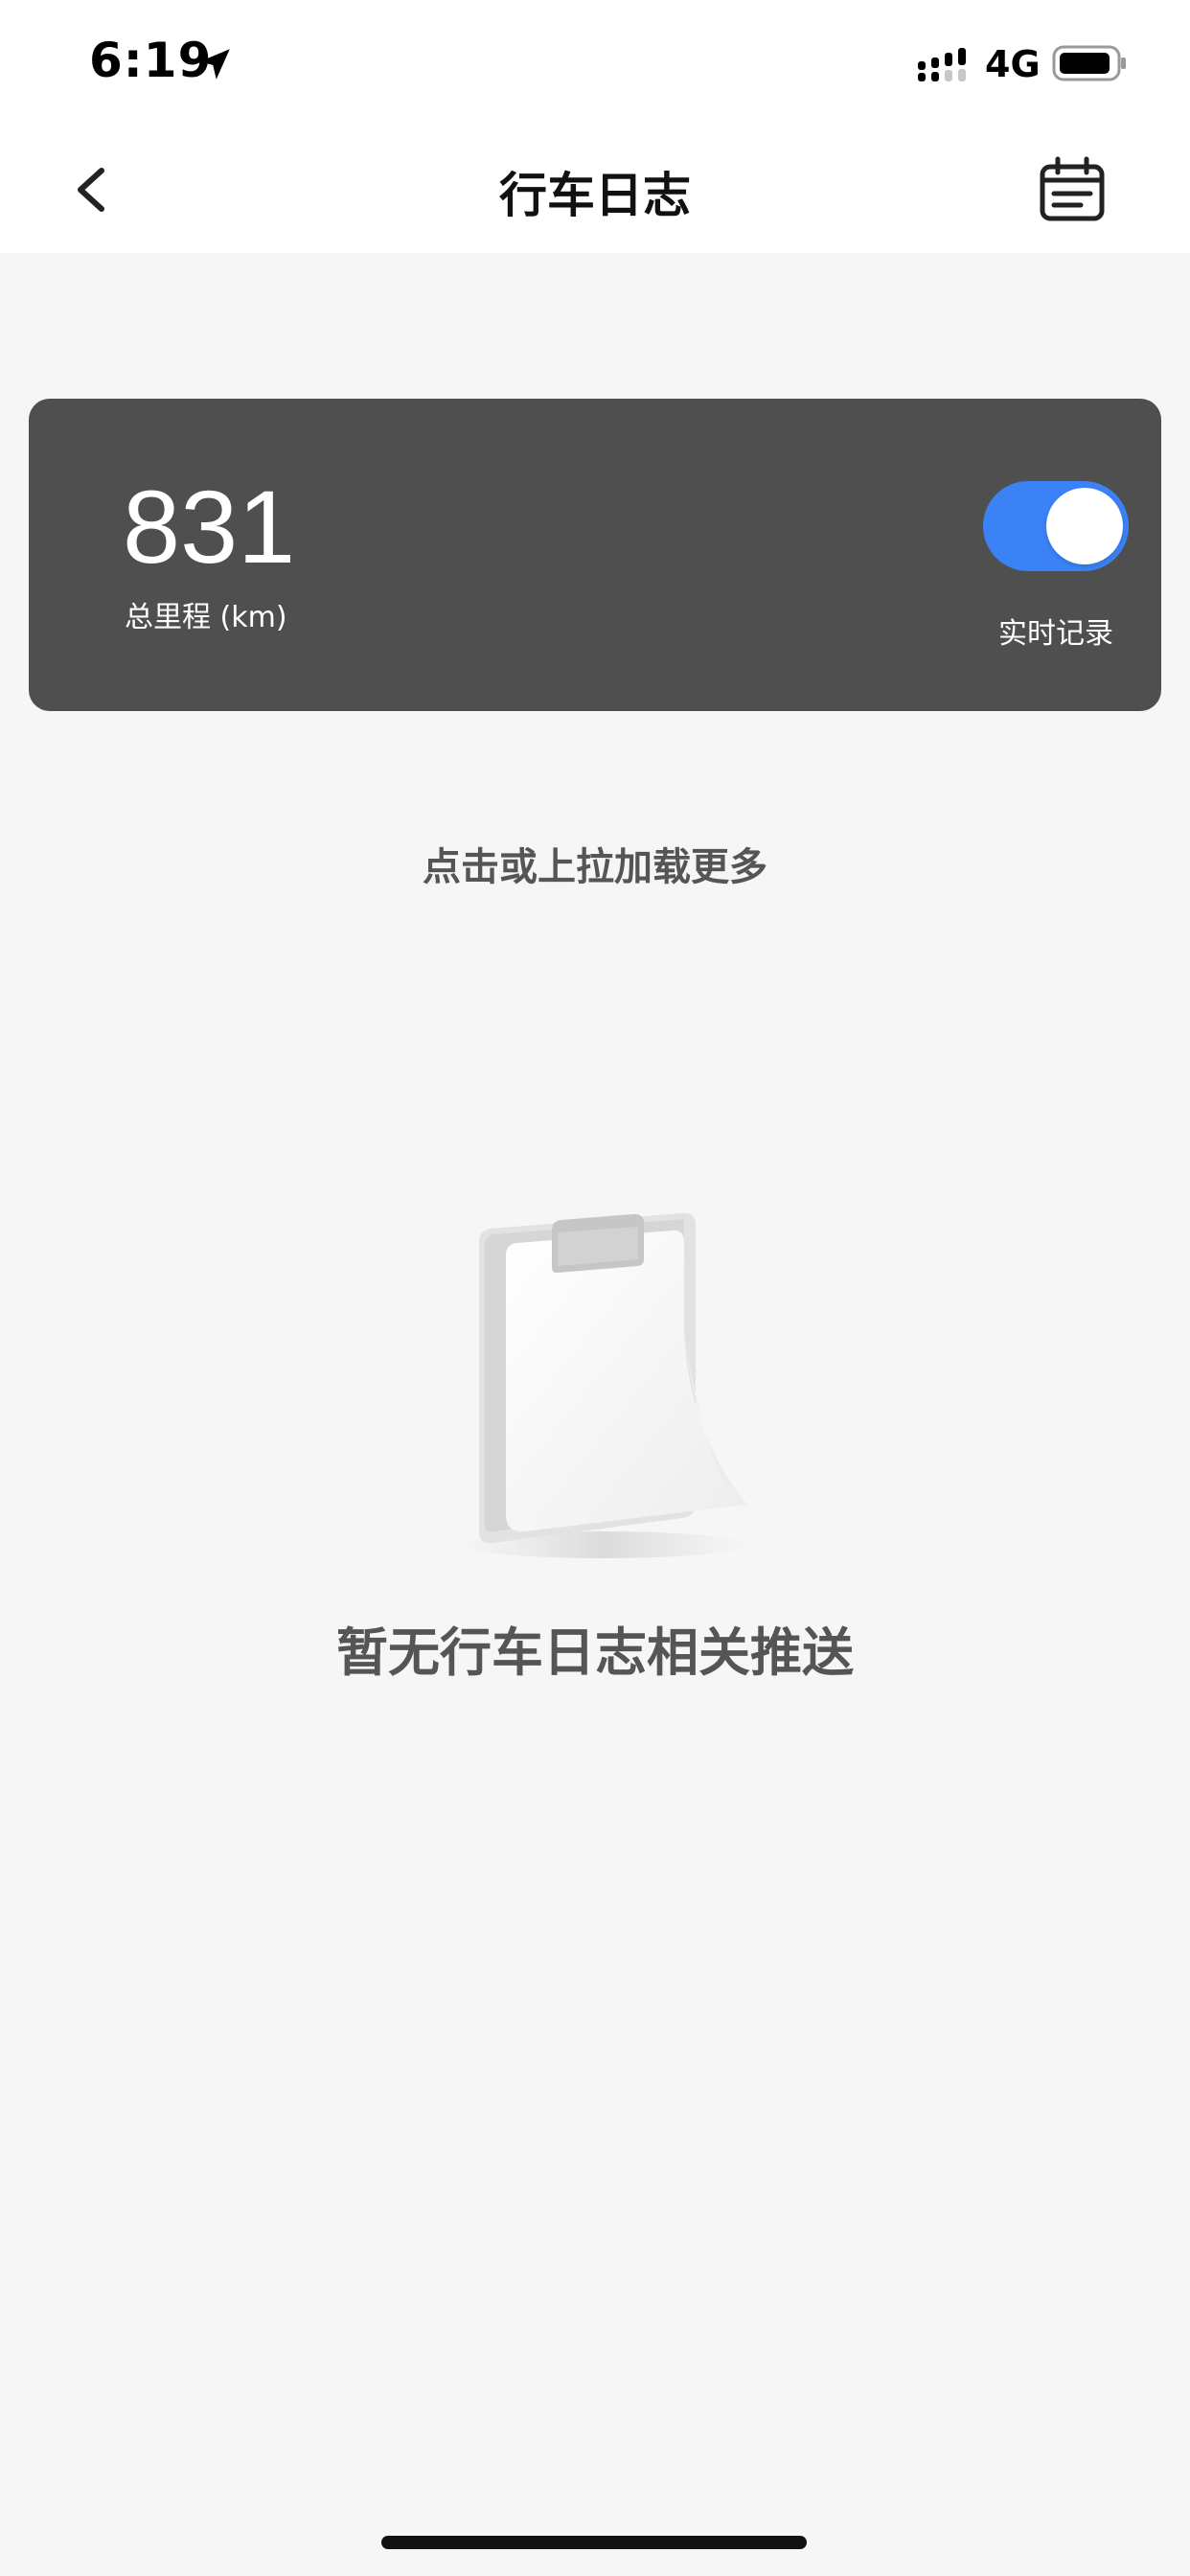 The height and width of the screenshot is (2576, 1190). Describe the element at coordinates (595, 863) in the screenshot. I see `load-more-button: 点击或上拉加载更多` at that location.